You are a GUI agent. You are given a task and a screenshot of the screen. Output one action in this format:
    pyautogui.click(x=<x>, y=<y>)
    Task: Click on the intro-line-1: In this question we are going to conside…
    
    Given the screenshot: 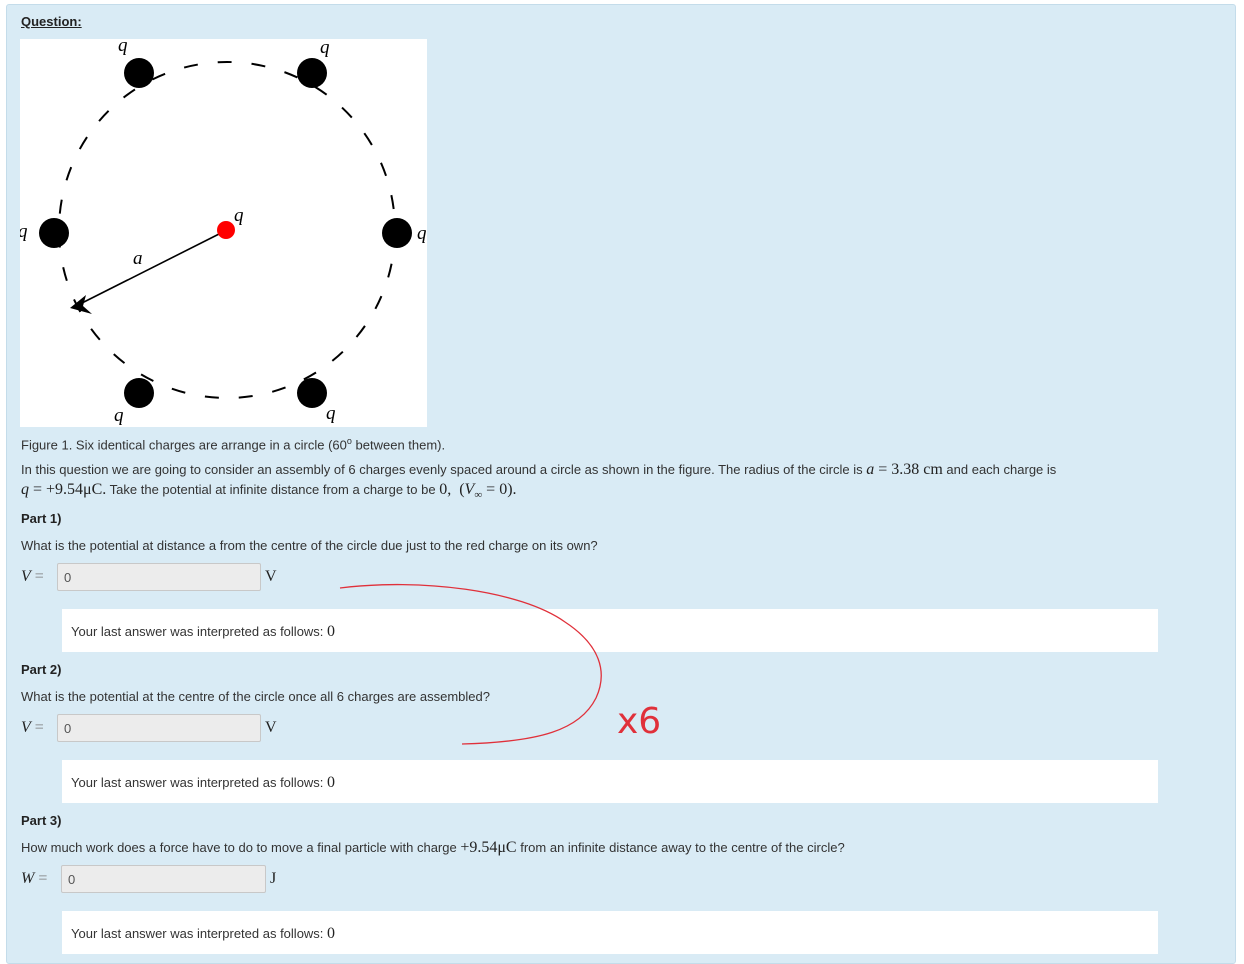 What is the action you would take?
    pyautogui.click(x=539, y=469)
    